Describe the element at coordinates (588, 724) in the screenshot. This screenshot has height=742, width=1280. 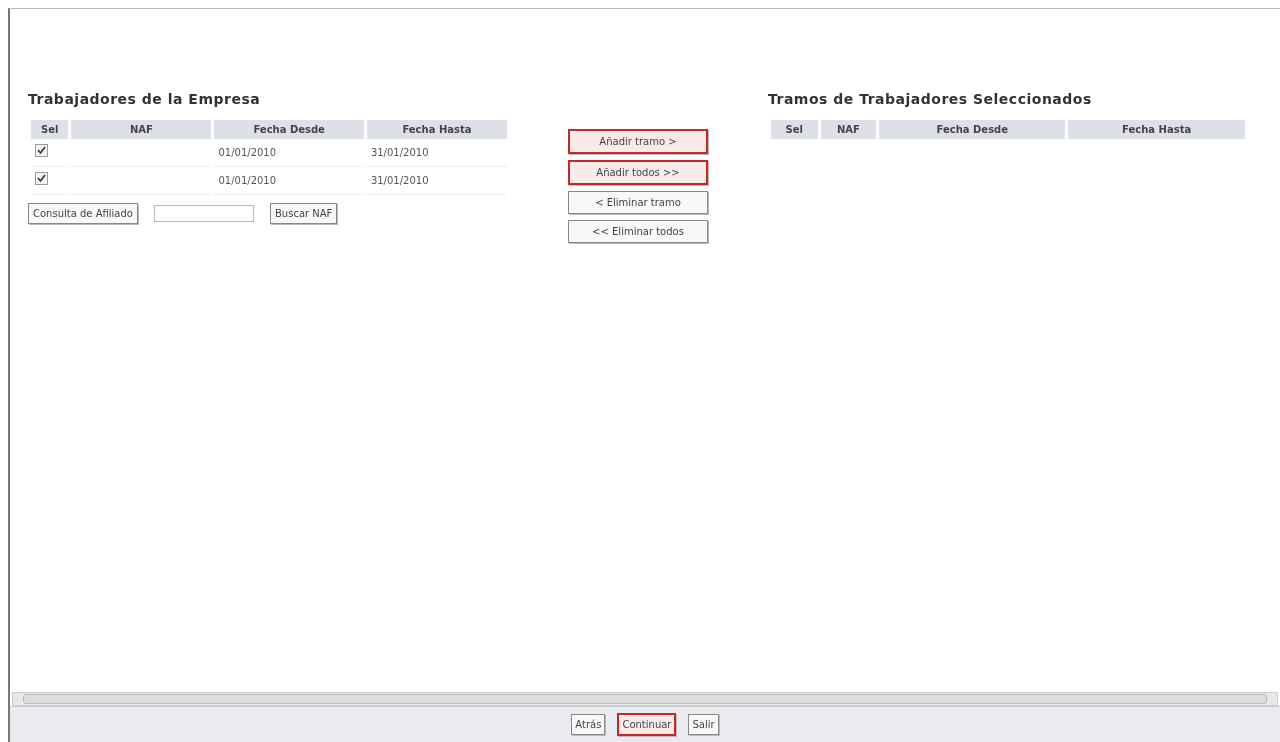
I see `footer-button: Atrás` at that location.